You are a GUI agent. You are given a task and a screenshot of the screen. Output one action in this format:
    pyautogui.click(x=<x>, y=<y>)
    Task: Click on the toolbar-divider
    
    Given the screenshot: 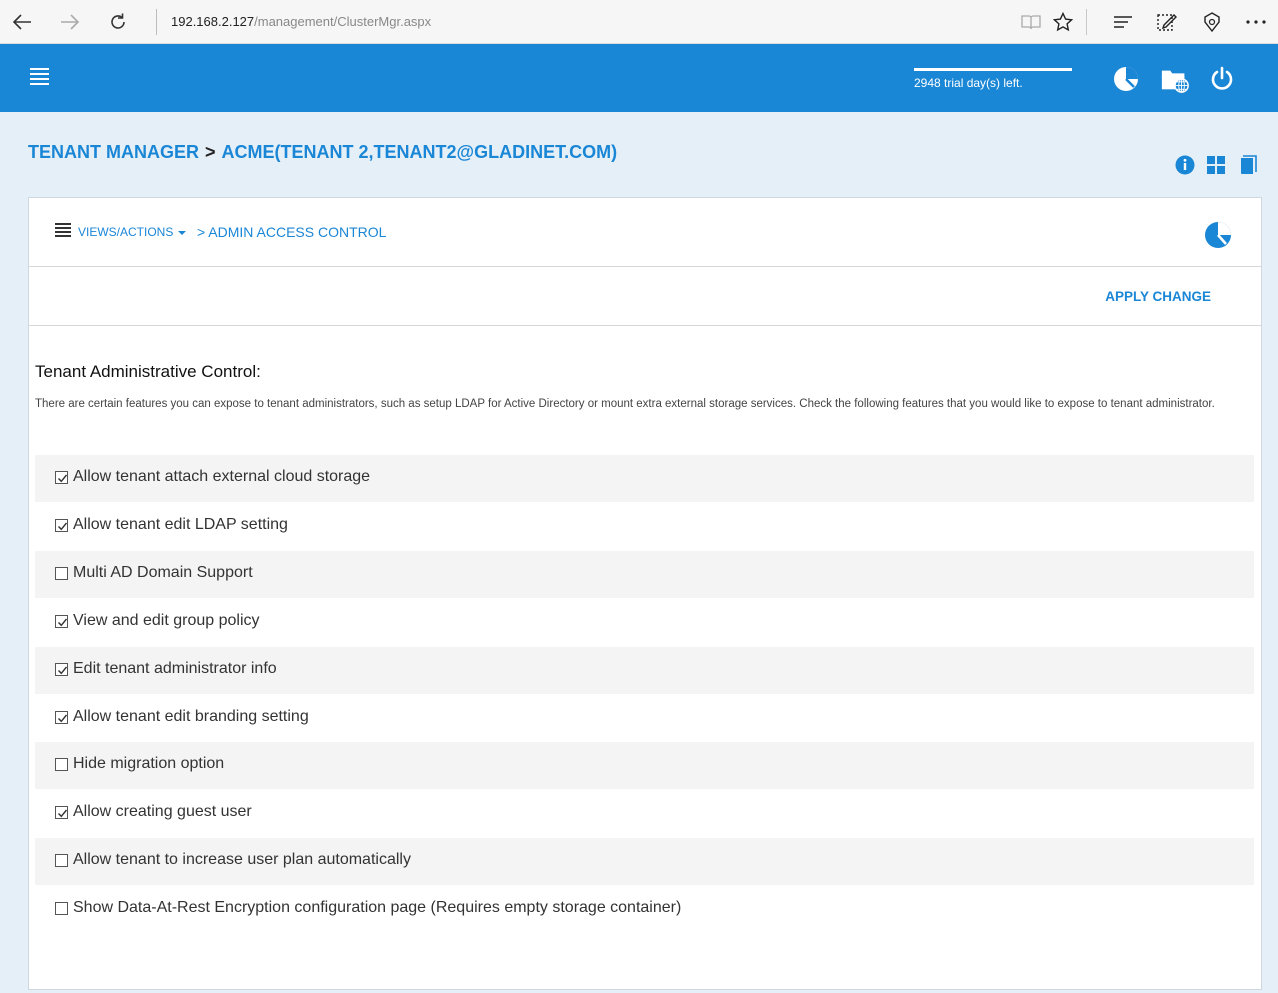 What is the action you would take?
    pyautogui.click(x=1086, y=22)
    